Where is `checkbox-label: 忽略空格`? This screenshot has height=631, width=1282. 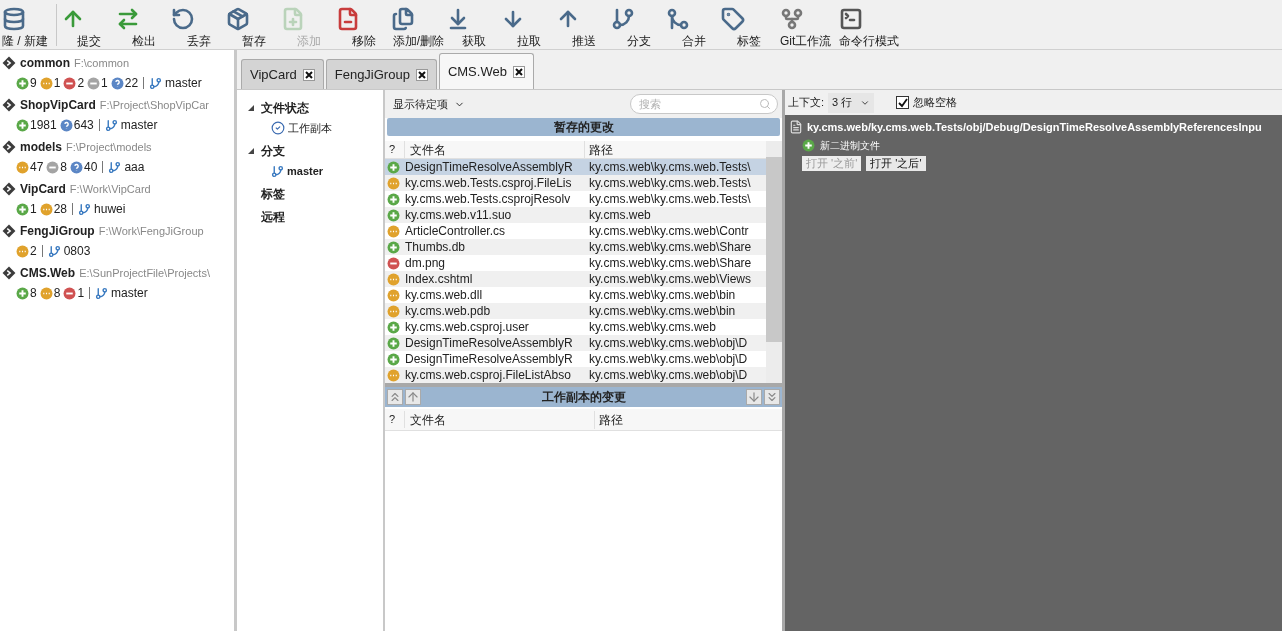
checkbox-label: 忽略空格 is located at coordinates (935, 103).